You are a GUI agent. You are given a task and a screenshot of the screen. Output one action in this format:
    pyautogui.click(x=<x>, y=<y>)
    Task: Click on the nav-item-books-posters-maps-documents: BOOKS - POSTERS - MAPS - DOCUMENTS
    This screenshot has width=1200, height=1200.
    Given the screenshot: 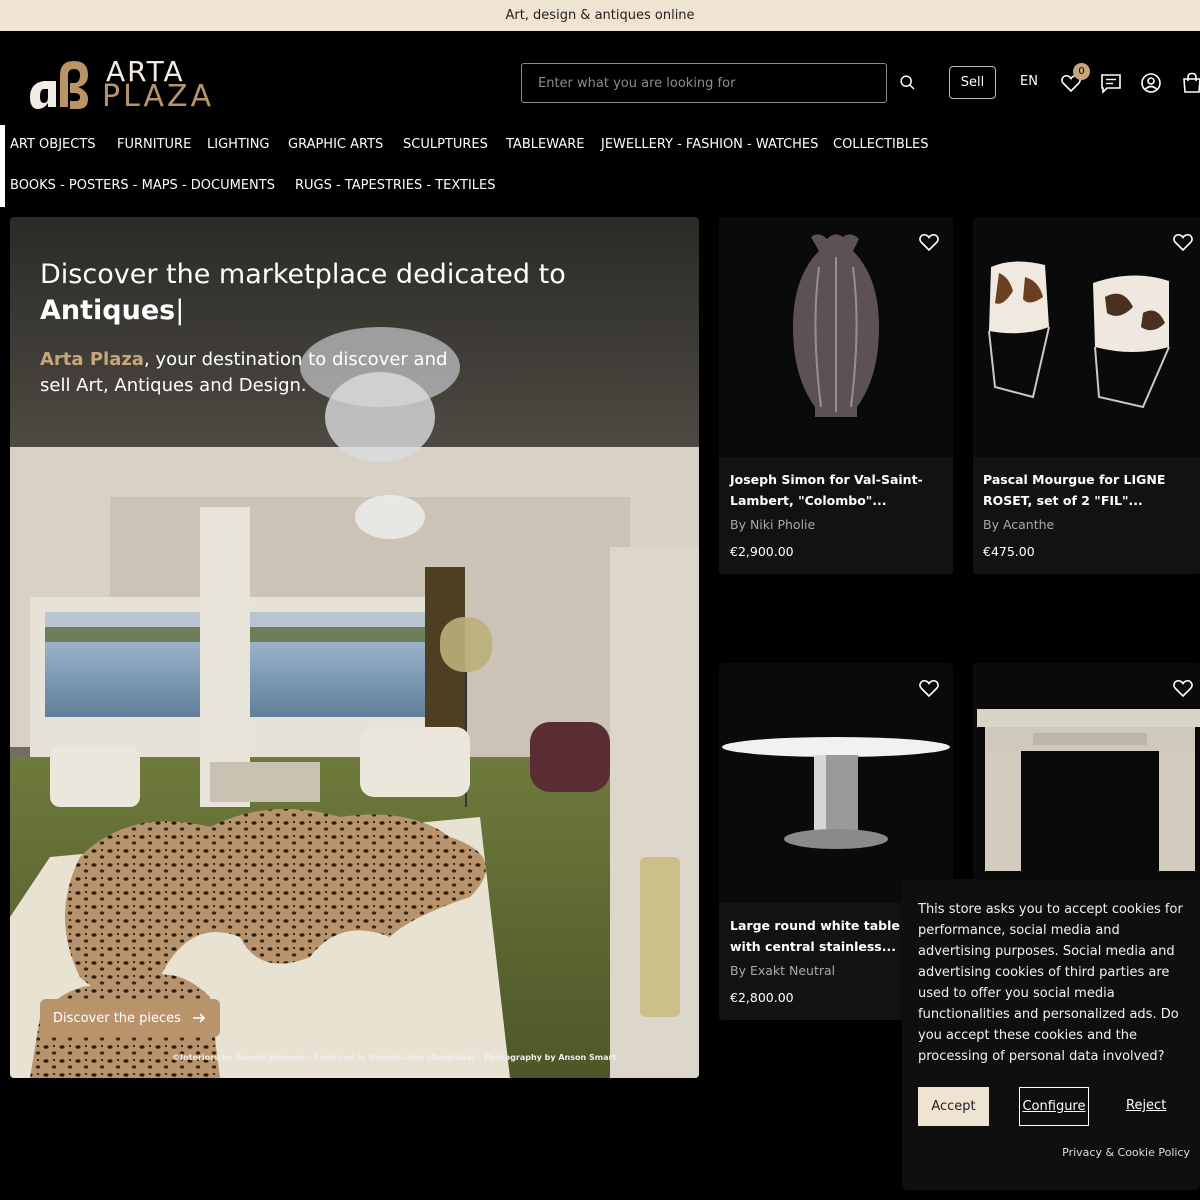 What is the action you would take?
    pyautogui.click(x=142, y=185)
    